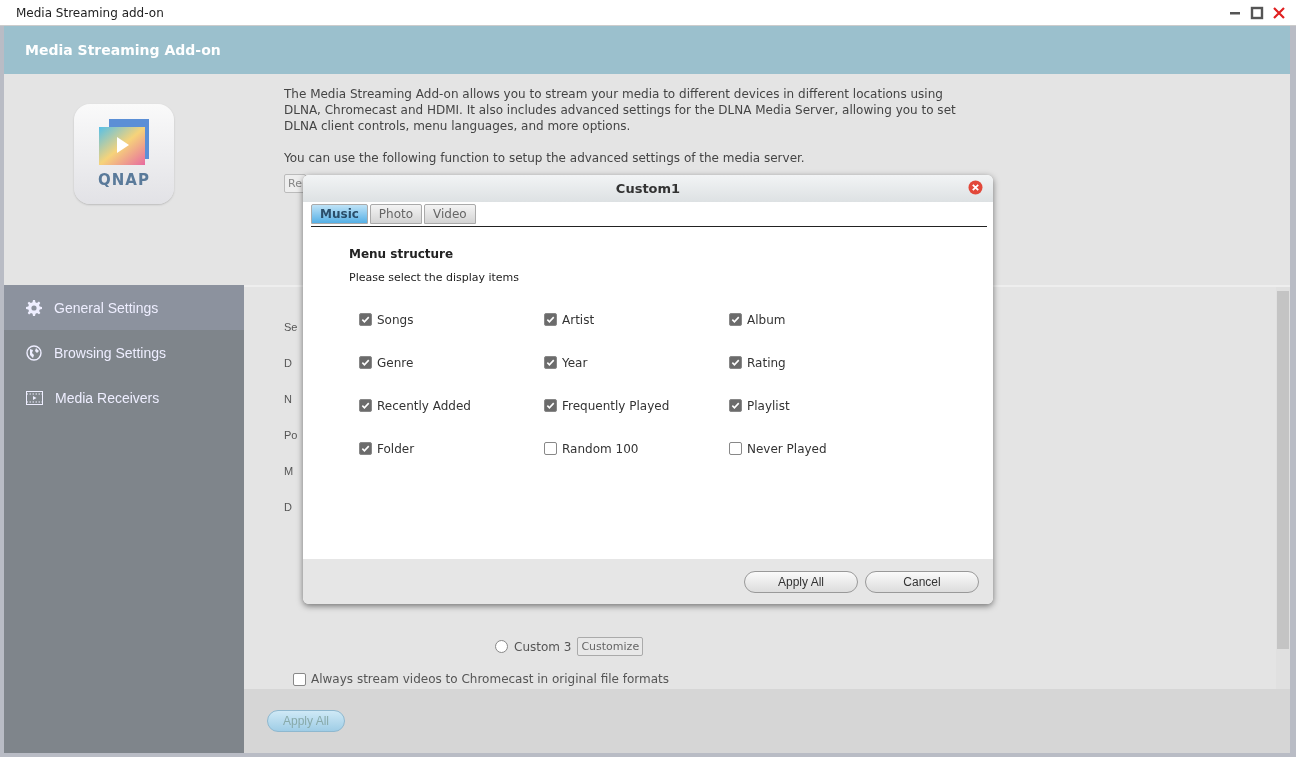  Describe the element at coordinates (402, 254) in the screenshot. I see `section-heading: Menu structure` at that location.